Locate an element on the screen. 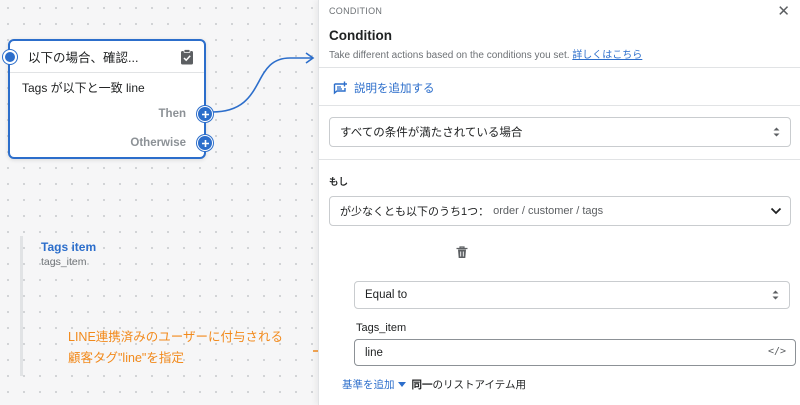 Image resolution: width=800 pixels, height=405 pixels. same-suffix: のリストアイテム用 is located at coordinates (479, 385).